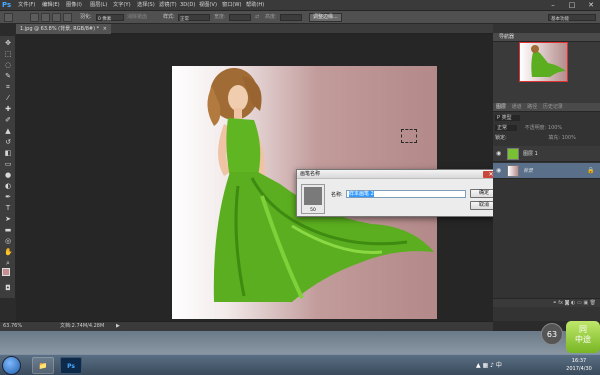 The image size is (600, 375). What do you see at coordinates (8, 54) in the screenshot?
I see `rect-marquee-tool-icon: ⬚` at bounding box center [8, 54].